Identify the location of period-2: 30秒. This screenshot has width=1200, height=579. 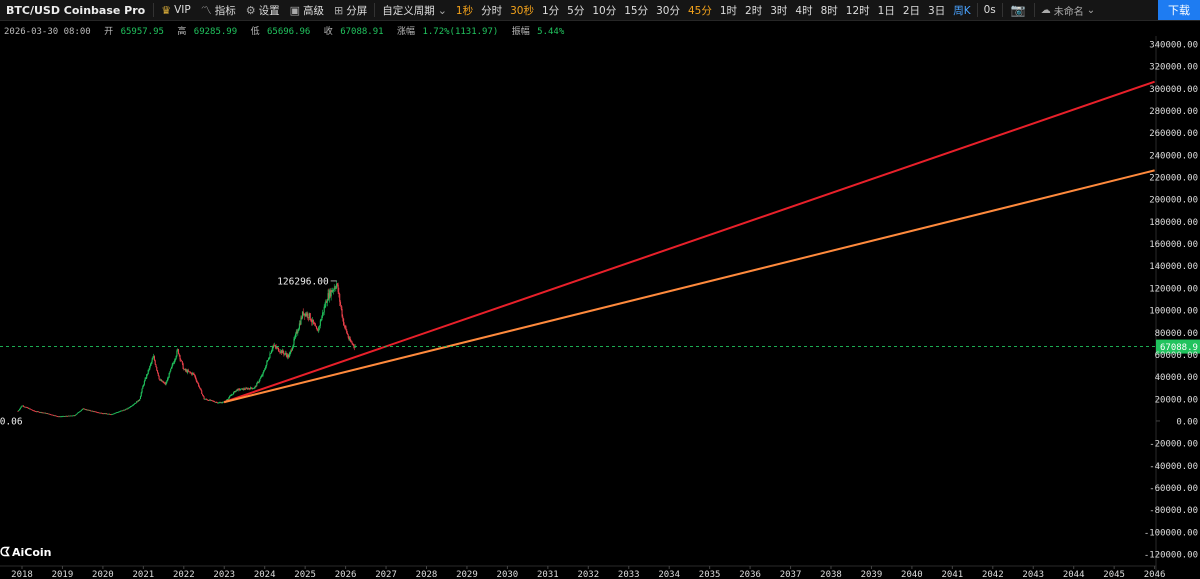
(522, 10).